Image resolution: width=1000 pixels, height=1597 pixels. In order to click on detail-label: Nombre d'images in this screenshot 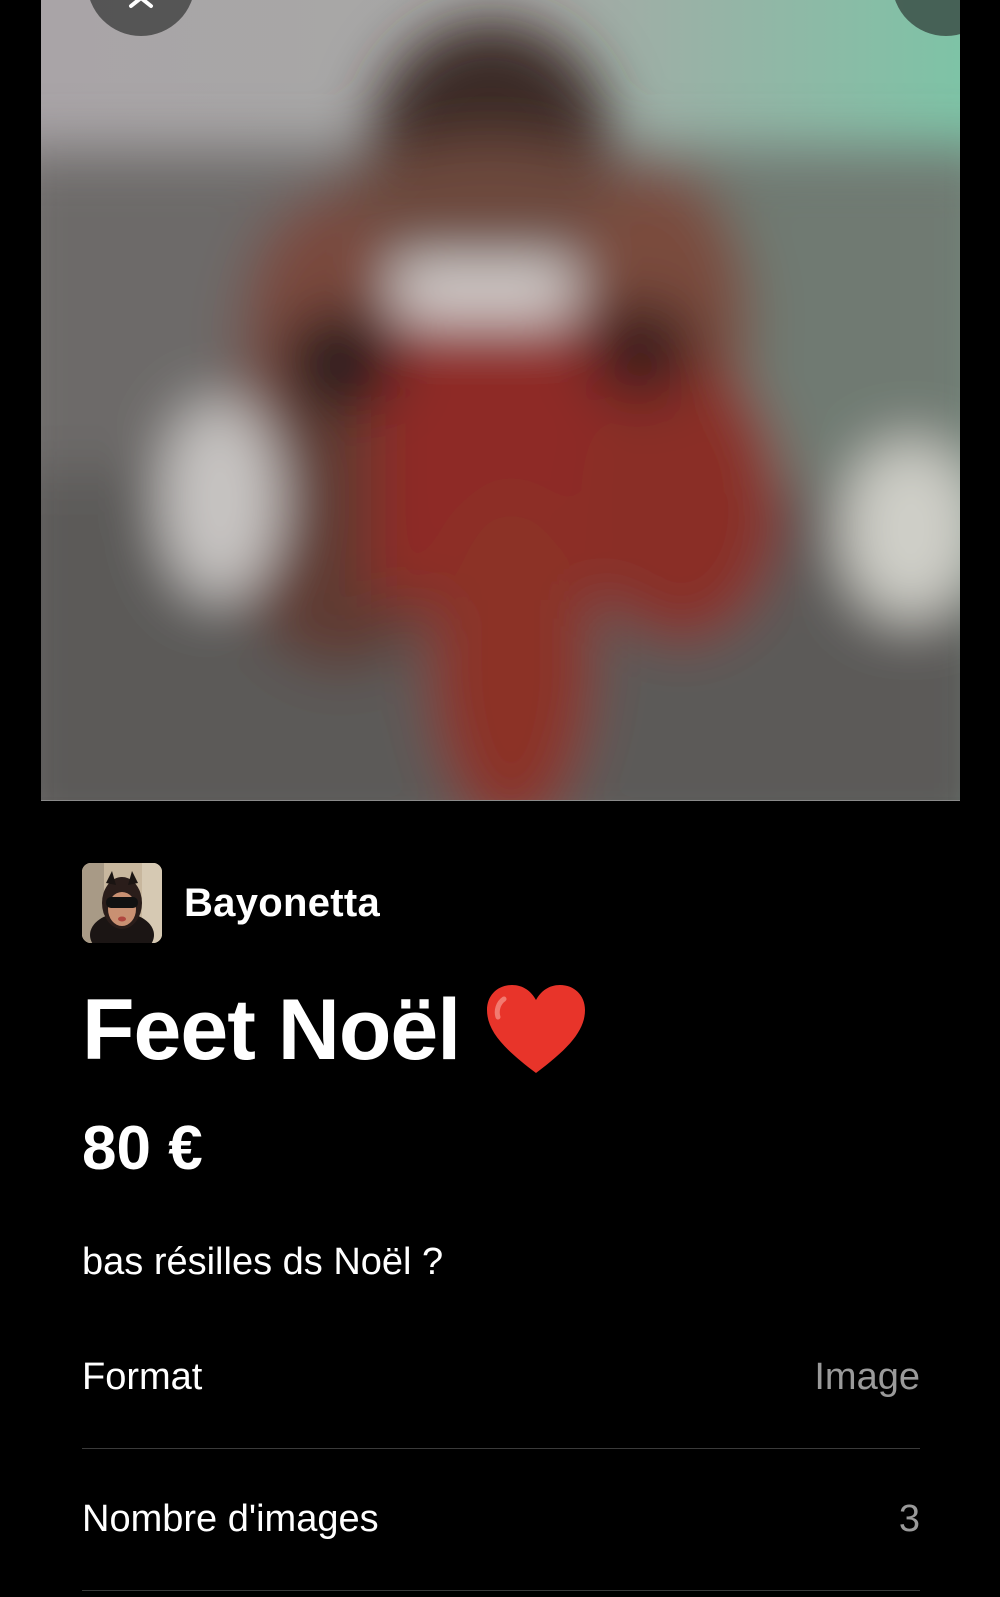, I will do `click(230, 1519)`.